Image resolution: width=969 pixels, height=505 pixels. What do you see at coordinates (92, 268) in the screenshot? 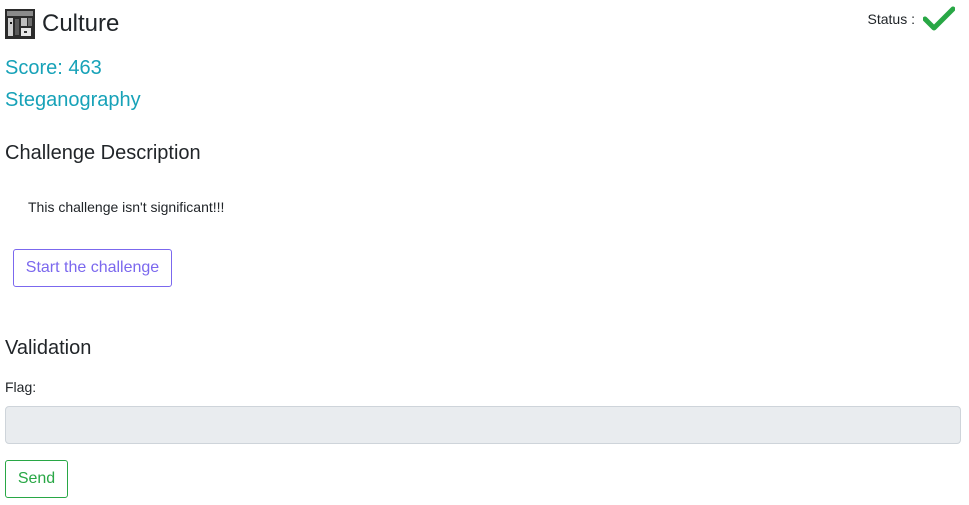
I see `start-challenge-button: Start the challenge` at bounding box center [92, 268].